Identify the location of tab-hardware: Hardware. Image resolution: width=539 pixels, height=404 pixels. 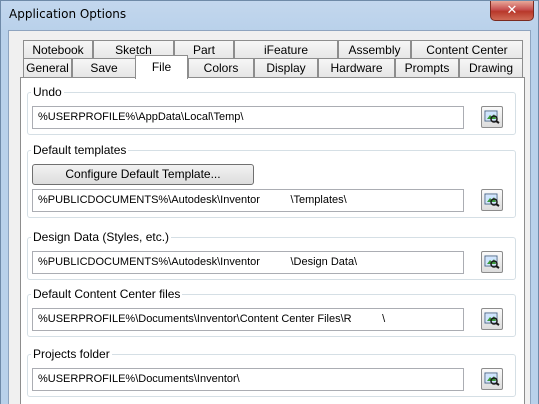
(356, 68).